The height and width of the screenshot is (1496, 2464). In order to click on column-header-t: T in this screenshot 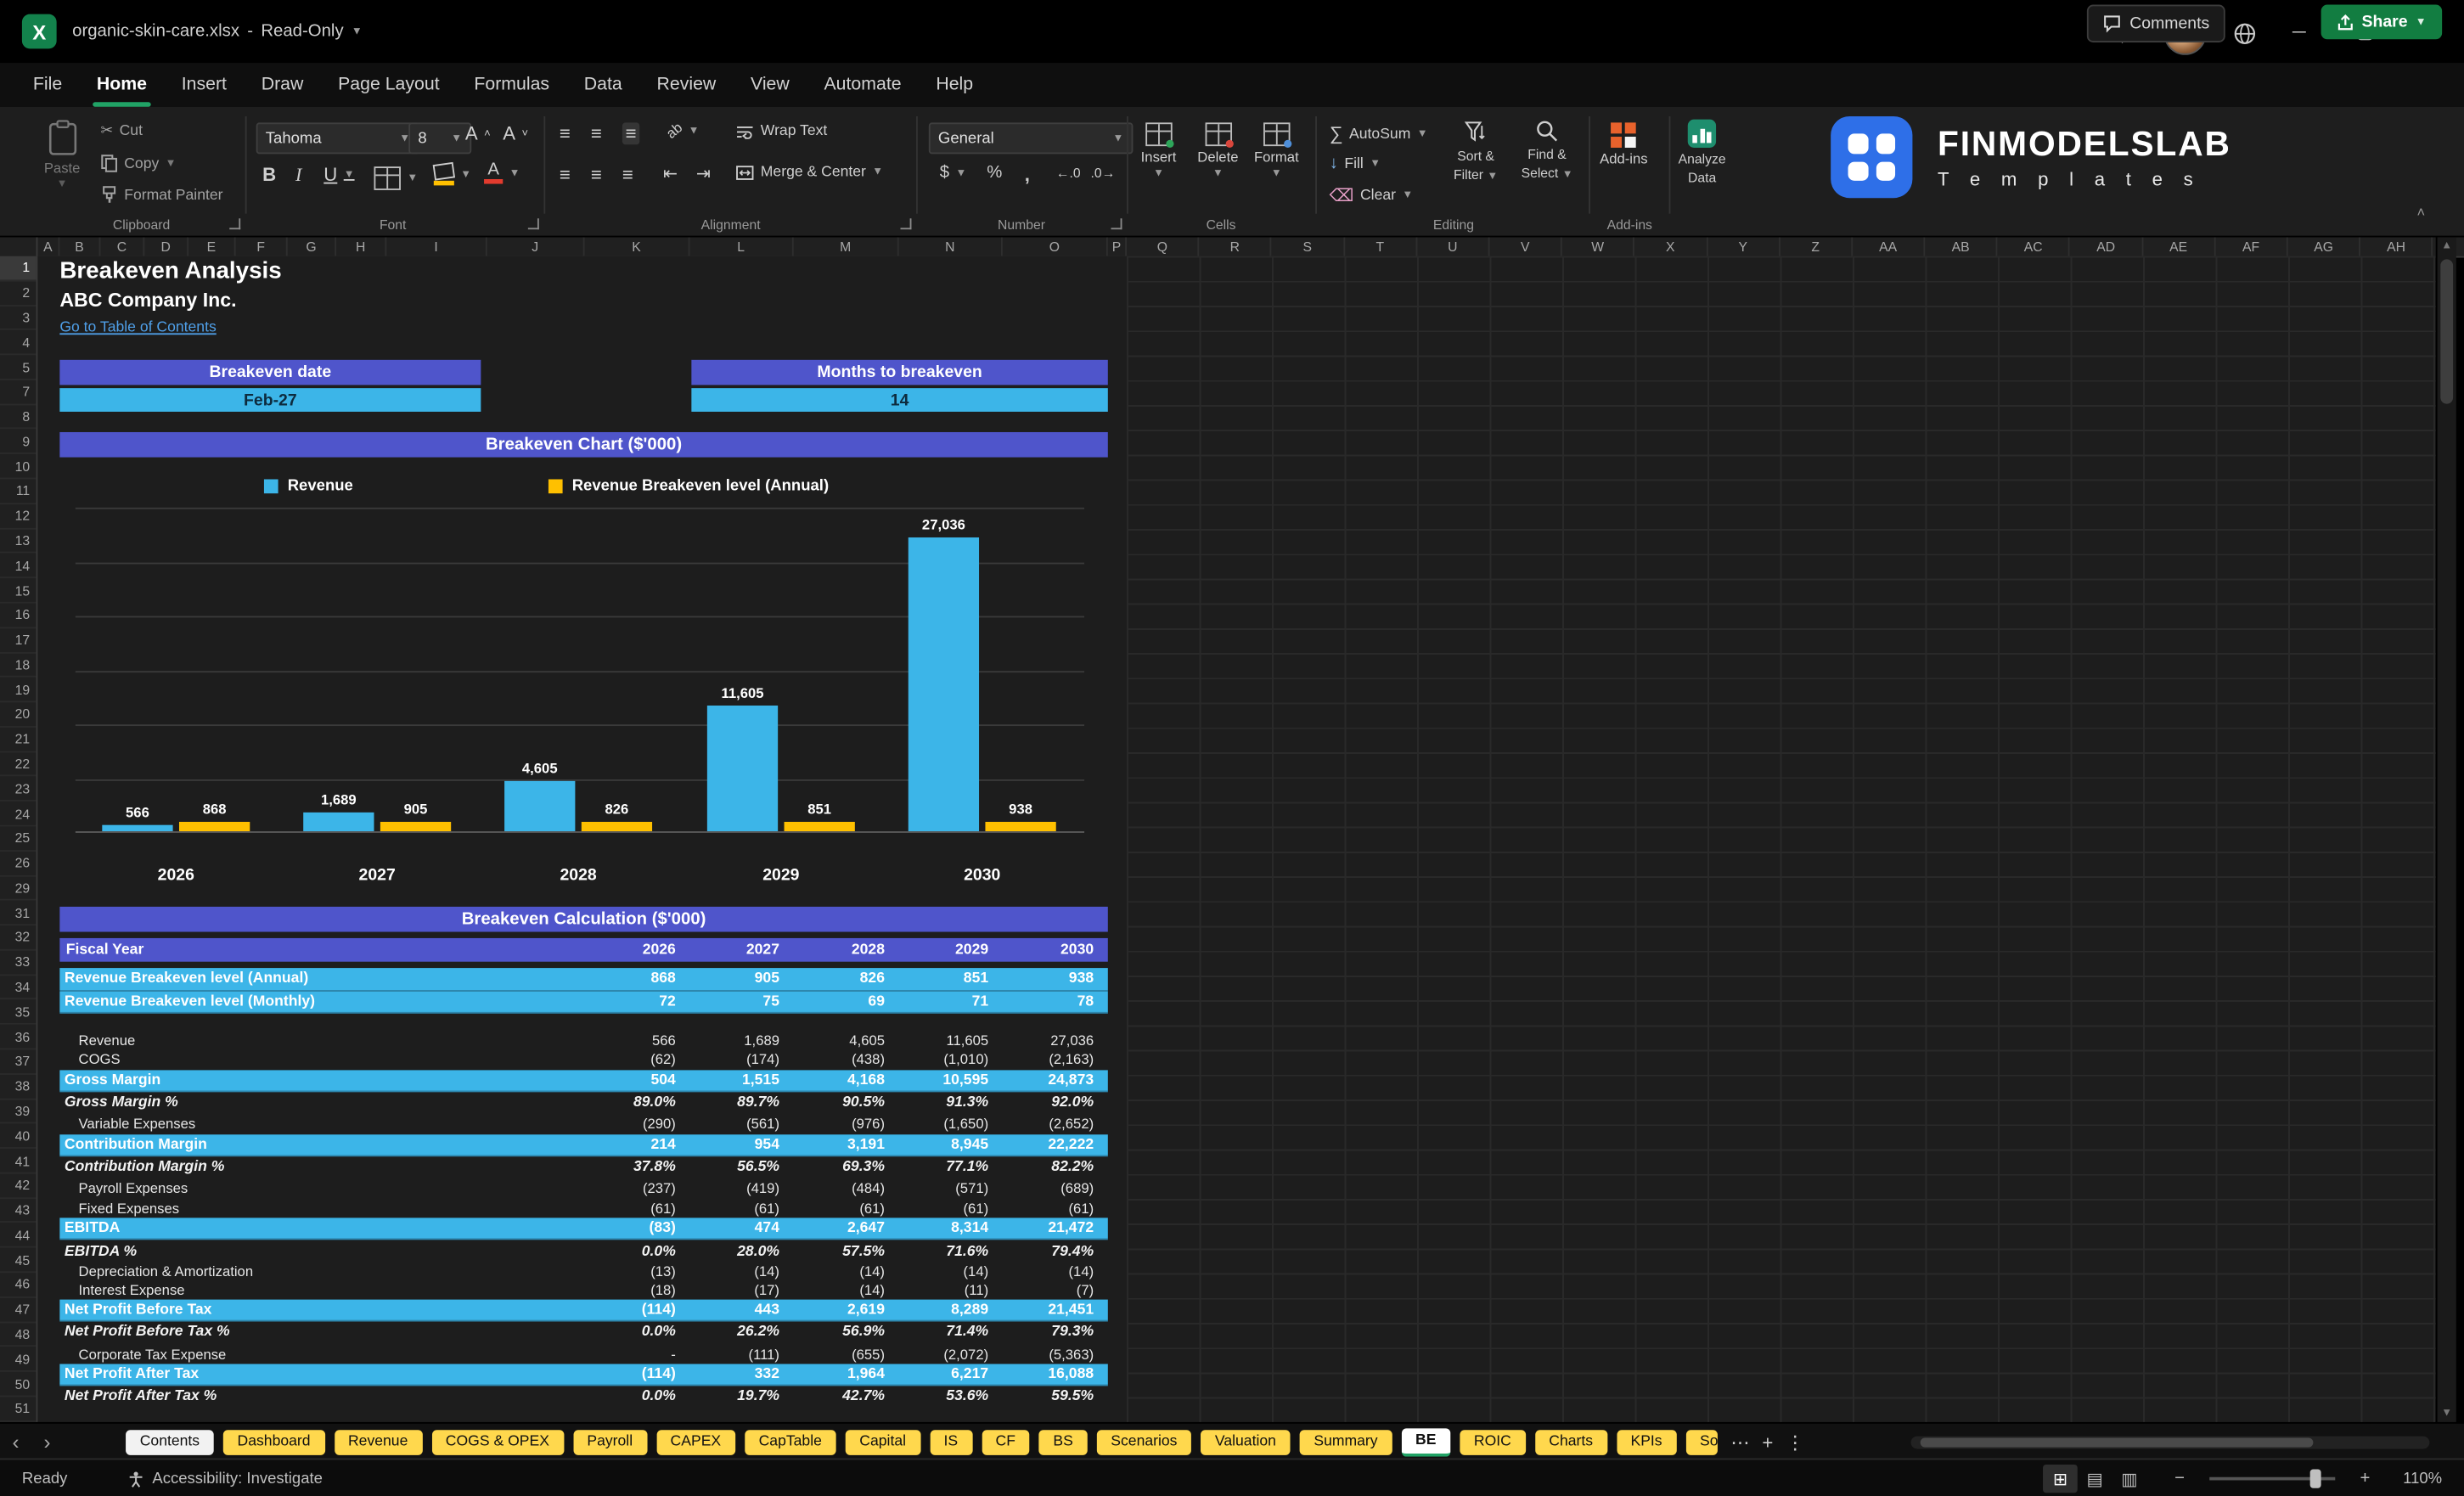, I will do `click(1380, 246)`.